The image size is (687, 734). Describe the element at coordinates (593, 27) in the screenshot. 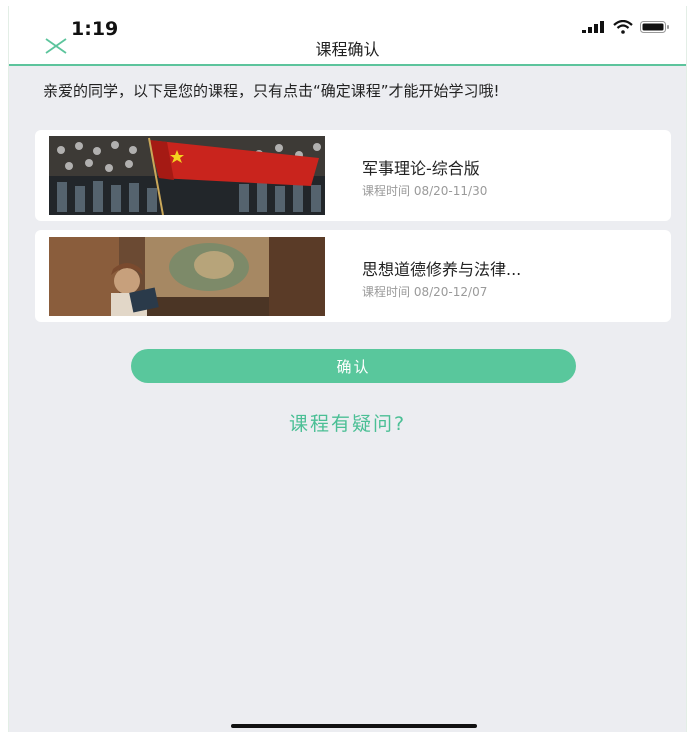

I see `signal-icon` at that location.